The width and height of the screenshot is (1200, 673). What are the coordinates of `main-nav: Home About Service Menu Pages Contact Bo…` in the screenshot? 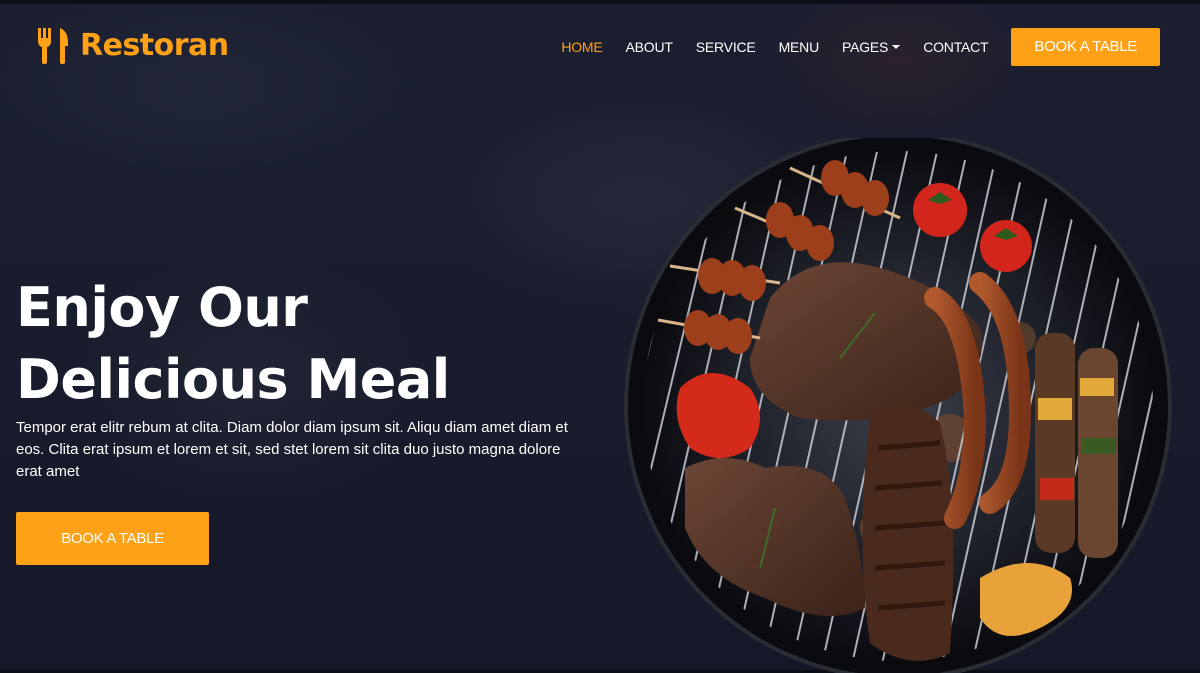 It's located at (860, 47).